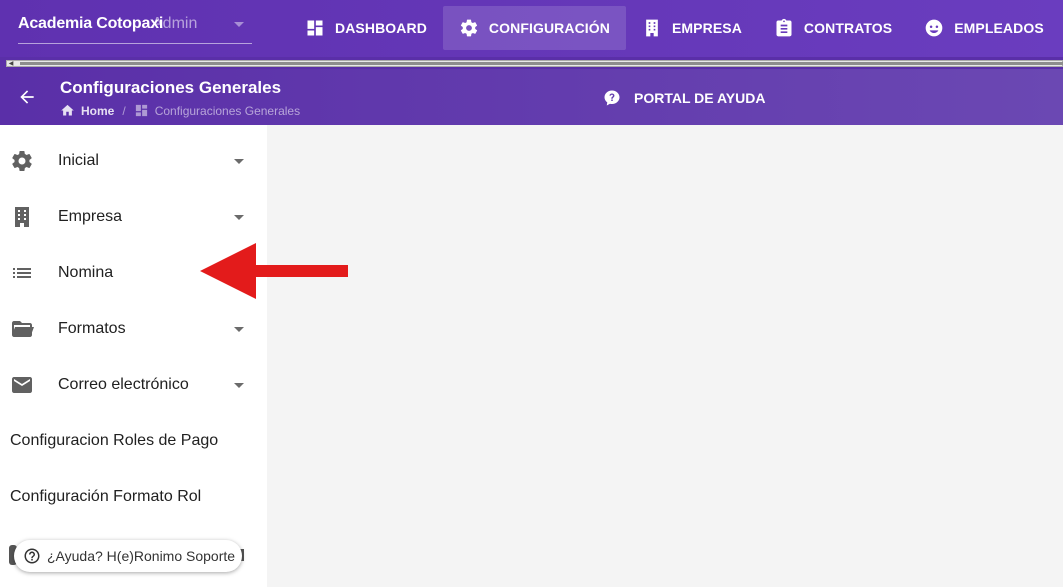 The image size is (1063, 587). What do you see at coordinates (227, 110) in the screenshot?
I see `breadcrumb-current: Configuraciones Generales` at bounding box center [227, 110].